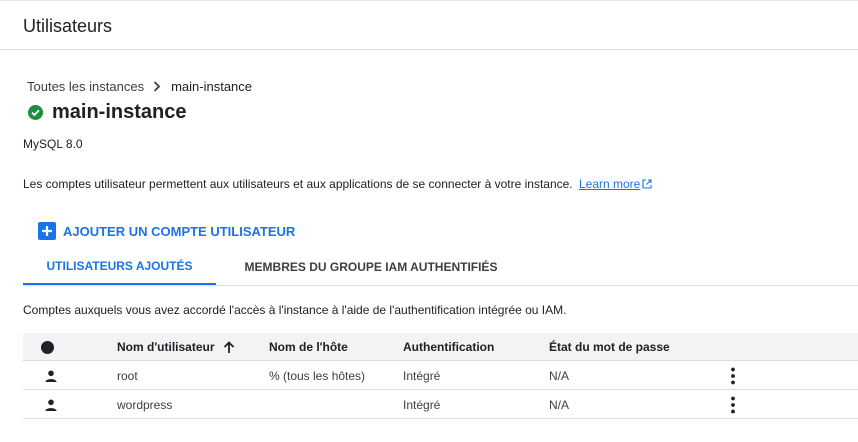 This screenshot has width=858, height=442. I want to click on instance-header: main-instance, so click(107, 112).